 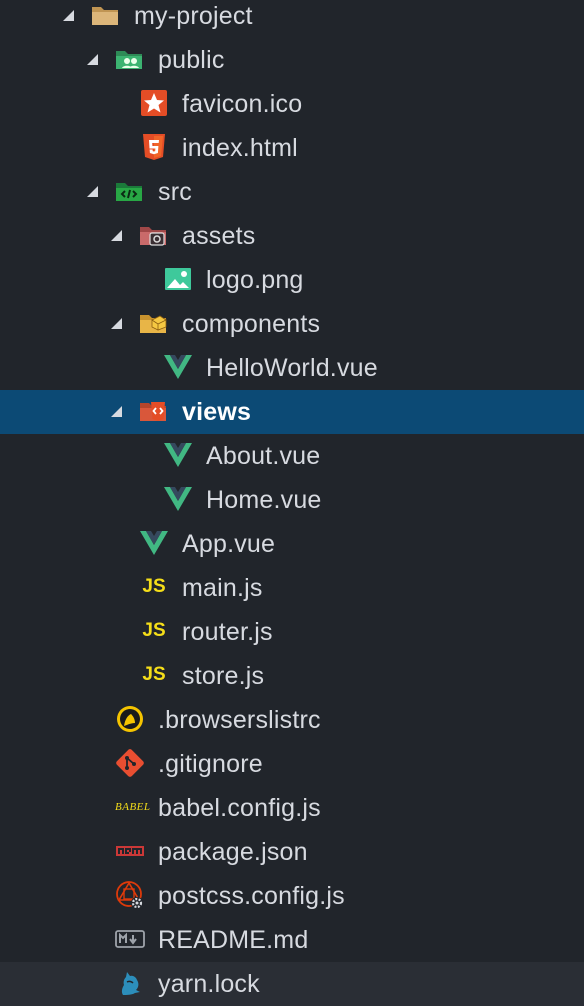 What do you see at coordinates (251, 324) in the screenshot?
I see `tree-item-label: components` at bounding box center [251, 324].